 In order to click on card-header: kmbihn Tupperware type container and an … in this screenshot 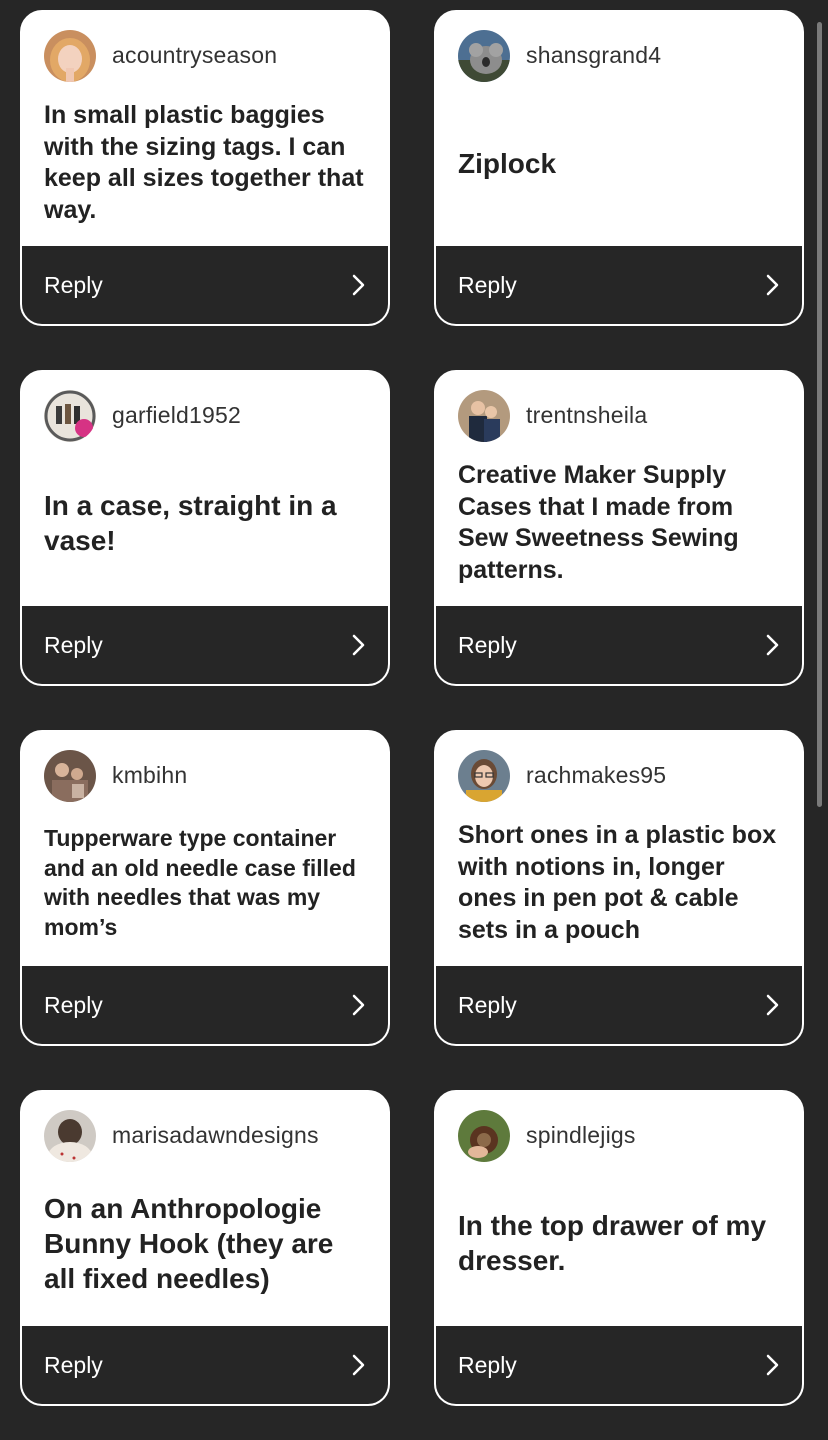, I will do `click(205, 851)`.